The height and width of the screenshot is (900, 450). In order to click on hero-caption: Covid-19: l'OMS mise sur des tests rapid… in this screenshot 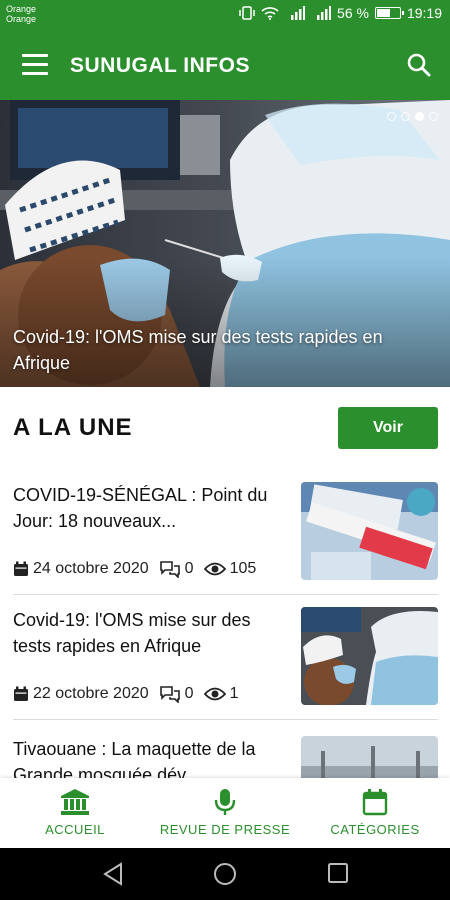, I will do `click(223, 350)`.